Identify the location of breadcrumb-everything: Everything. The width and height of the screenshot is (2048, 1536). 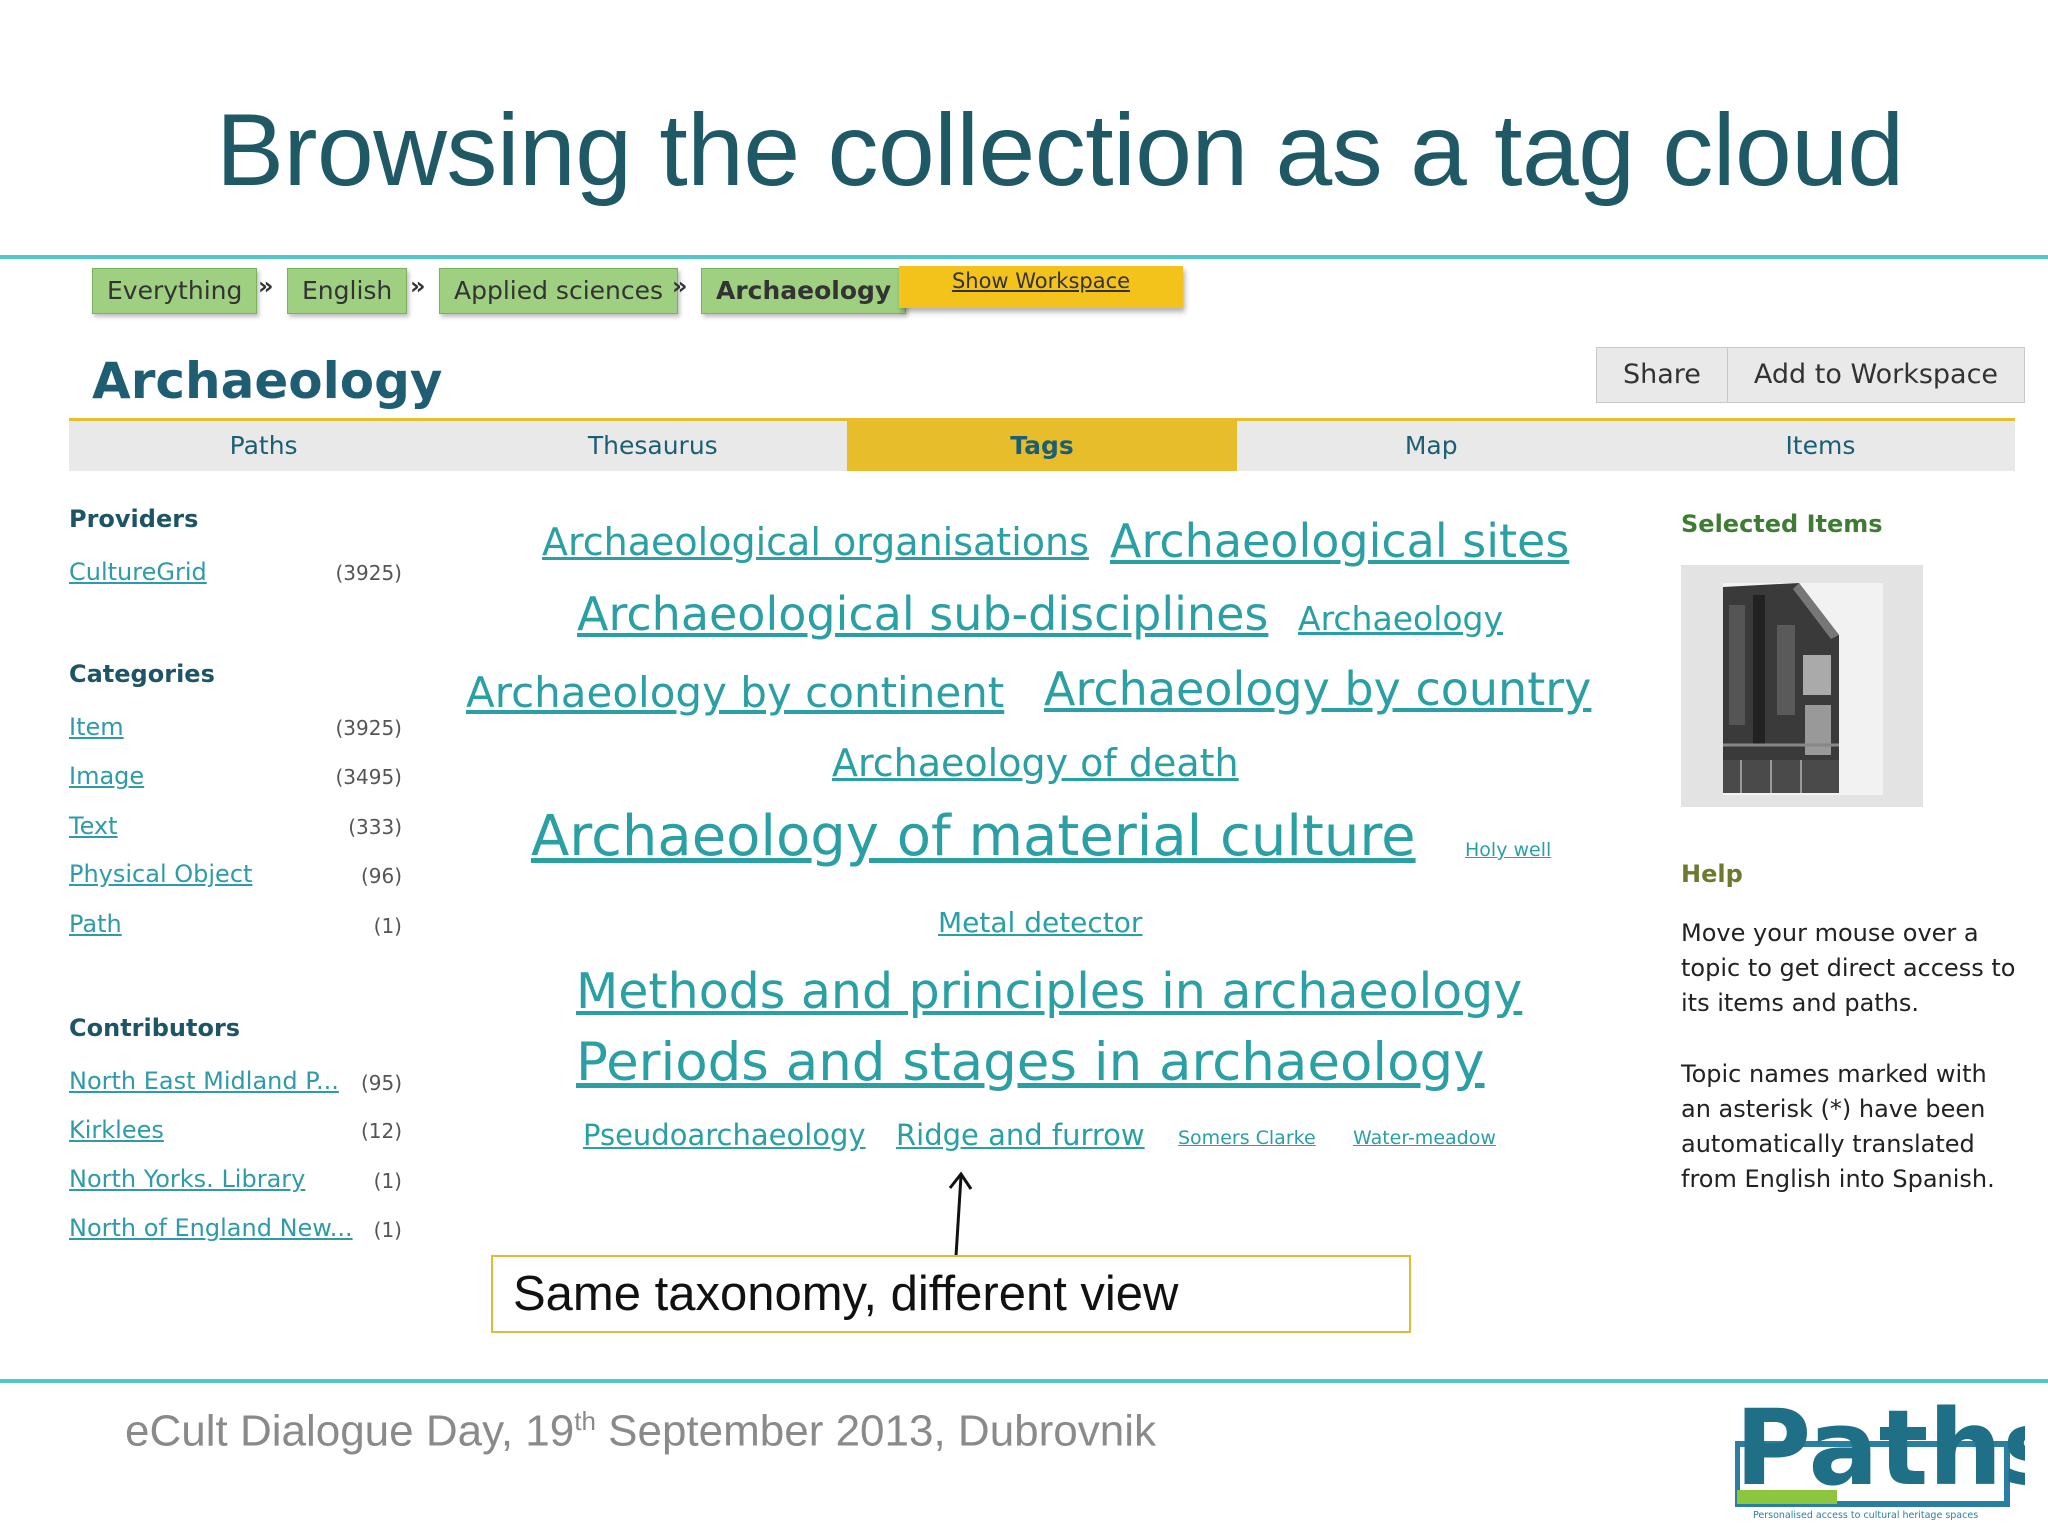
(175, 291).